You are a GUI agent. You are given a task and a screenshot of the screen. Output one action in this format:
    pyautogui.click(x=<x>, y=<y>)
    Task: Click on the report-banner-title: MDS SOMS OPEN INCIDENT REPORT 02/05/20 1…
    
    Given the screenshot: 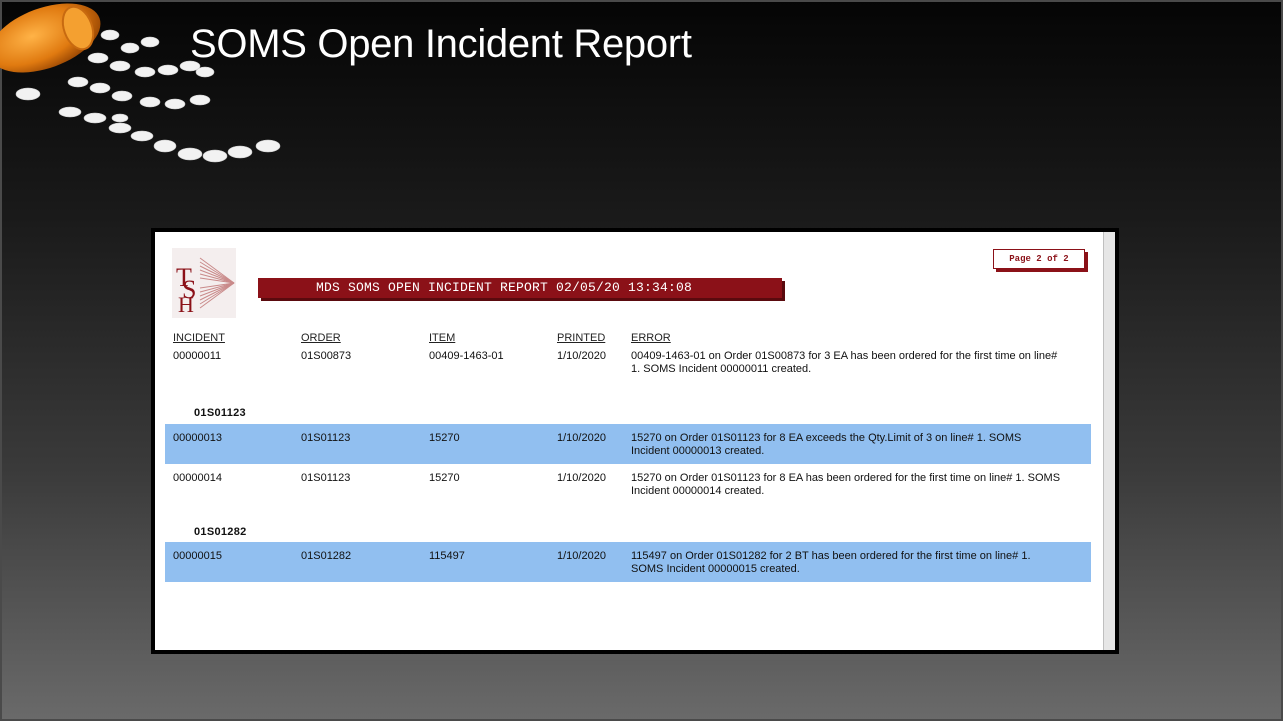 What is the action you would take?
    pyautogui.click(x=520, y=288)
    